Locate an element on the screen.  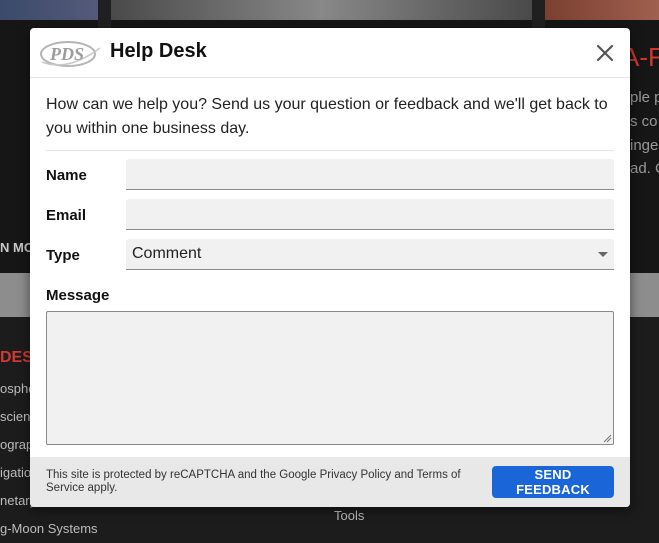
background-card-text: ple p is located at coordinates (644, 97).